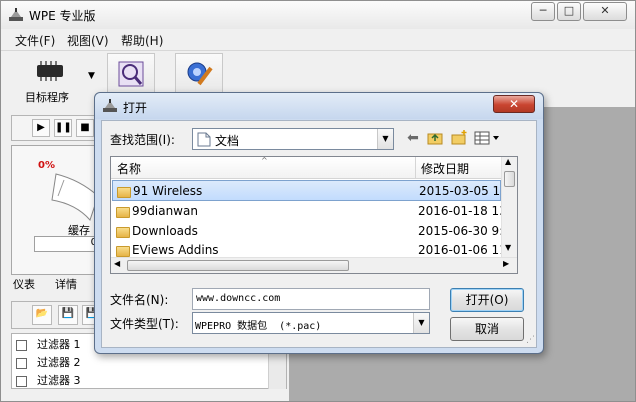 The width and height of the screenshot is (636, 402). I want to click on file-row: 99dianwan 2016-01-18 13:5, so click(307, 211).